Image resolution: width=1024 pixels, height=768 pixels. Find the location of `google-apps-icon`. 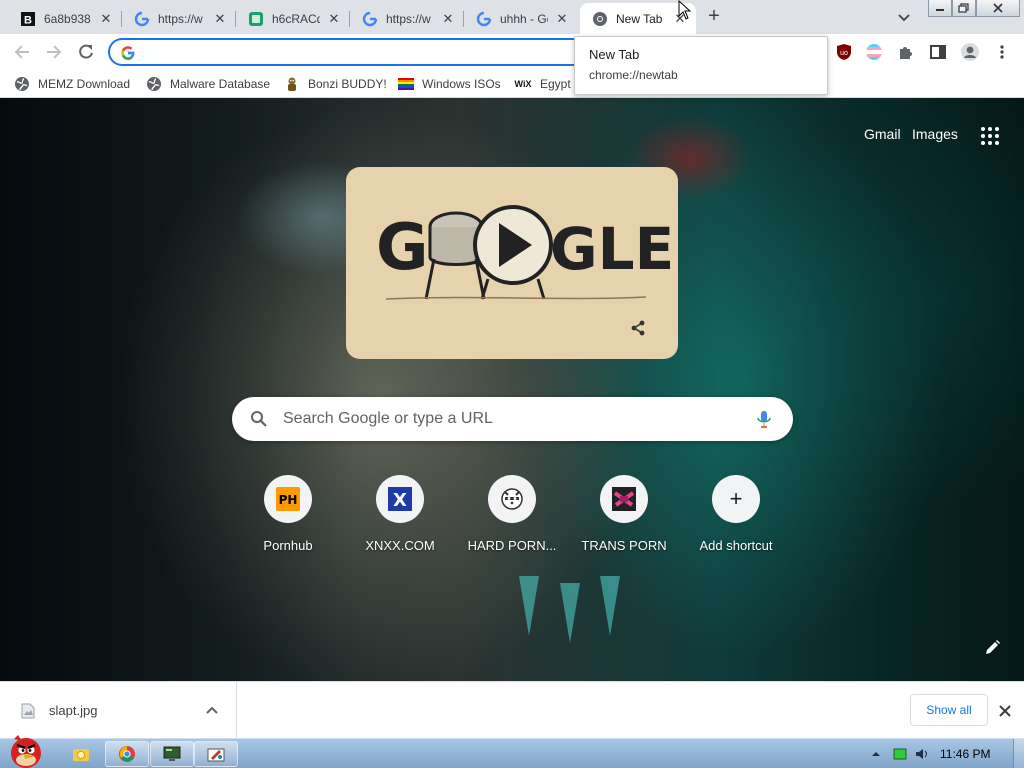

google-apps-icon is located at coordinates (990, 136).